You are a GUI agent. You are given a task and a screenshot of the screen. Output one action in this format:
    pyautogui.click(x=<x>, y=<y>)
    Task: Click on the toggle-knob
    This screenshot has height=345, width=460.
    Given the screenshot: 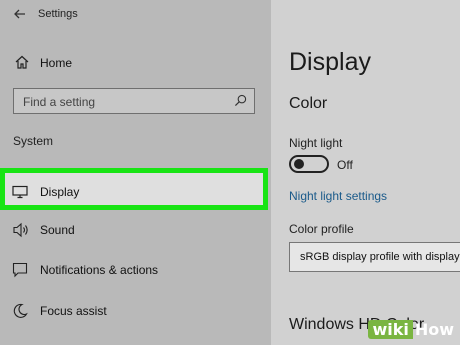 What is the action you would take?
    pyautogui.click(x=299, y=164)
    